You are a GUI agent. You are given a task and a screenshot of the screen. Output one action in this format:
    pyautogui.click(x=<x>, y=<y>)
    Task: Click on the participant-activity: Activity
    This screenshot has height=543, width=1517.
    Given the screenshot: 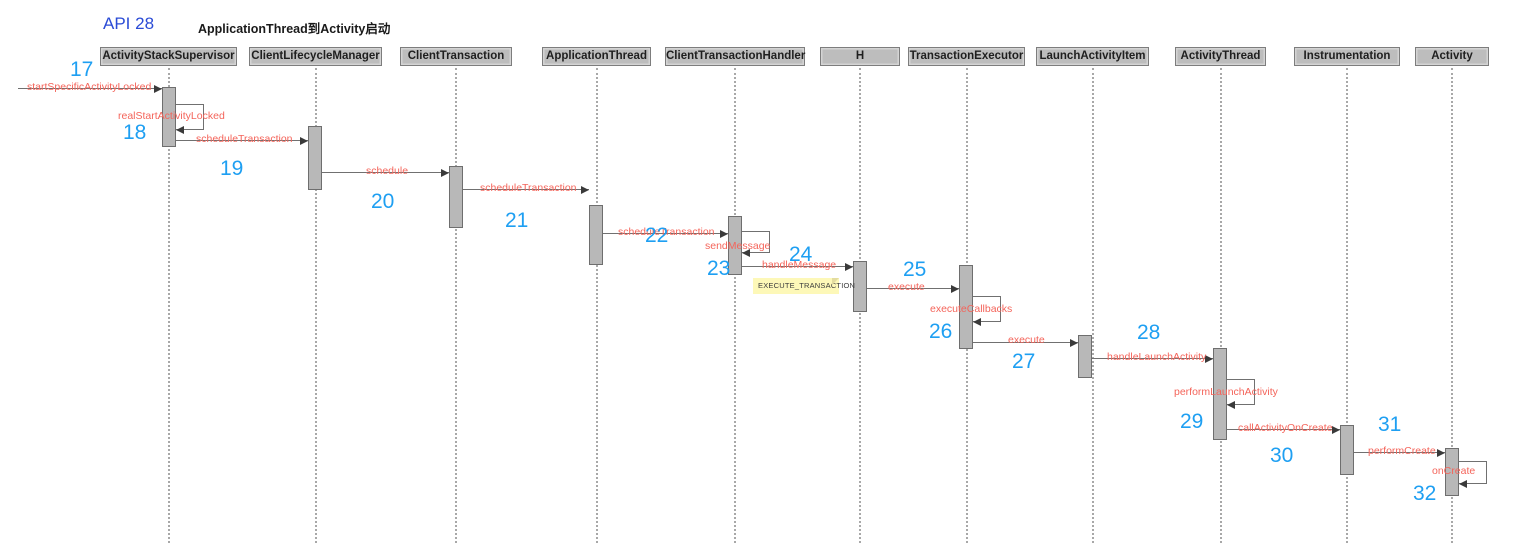 What is the action you would take?
    pyautogui.click(x=1452, y=56)
    